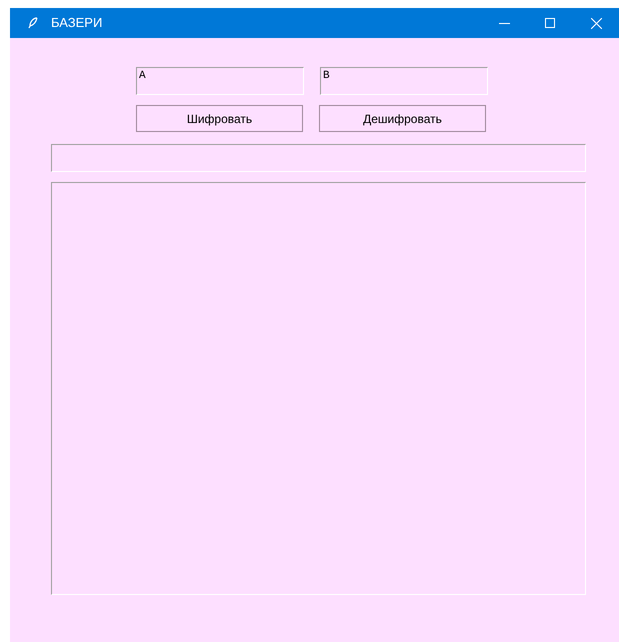  I want to click on minimize-icon, so click(504, 23).